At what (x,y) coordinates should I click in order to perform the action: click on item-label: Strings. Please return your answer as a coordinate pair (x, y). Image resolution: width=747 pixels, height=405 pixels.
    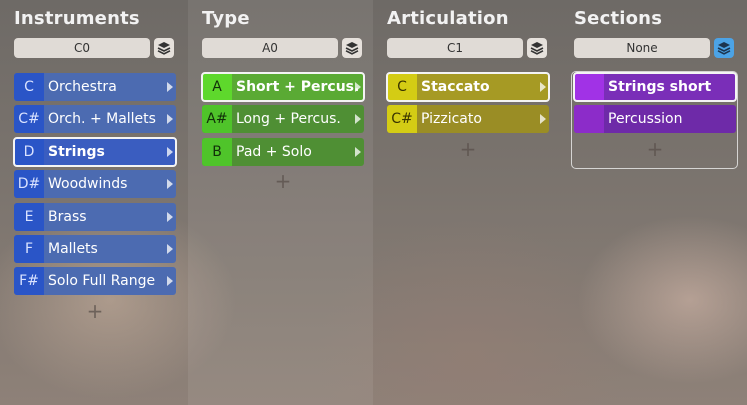
    Looking at the image, I should click on (76, 151).